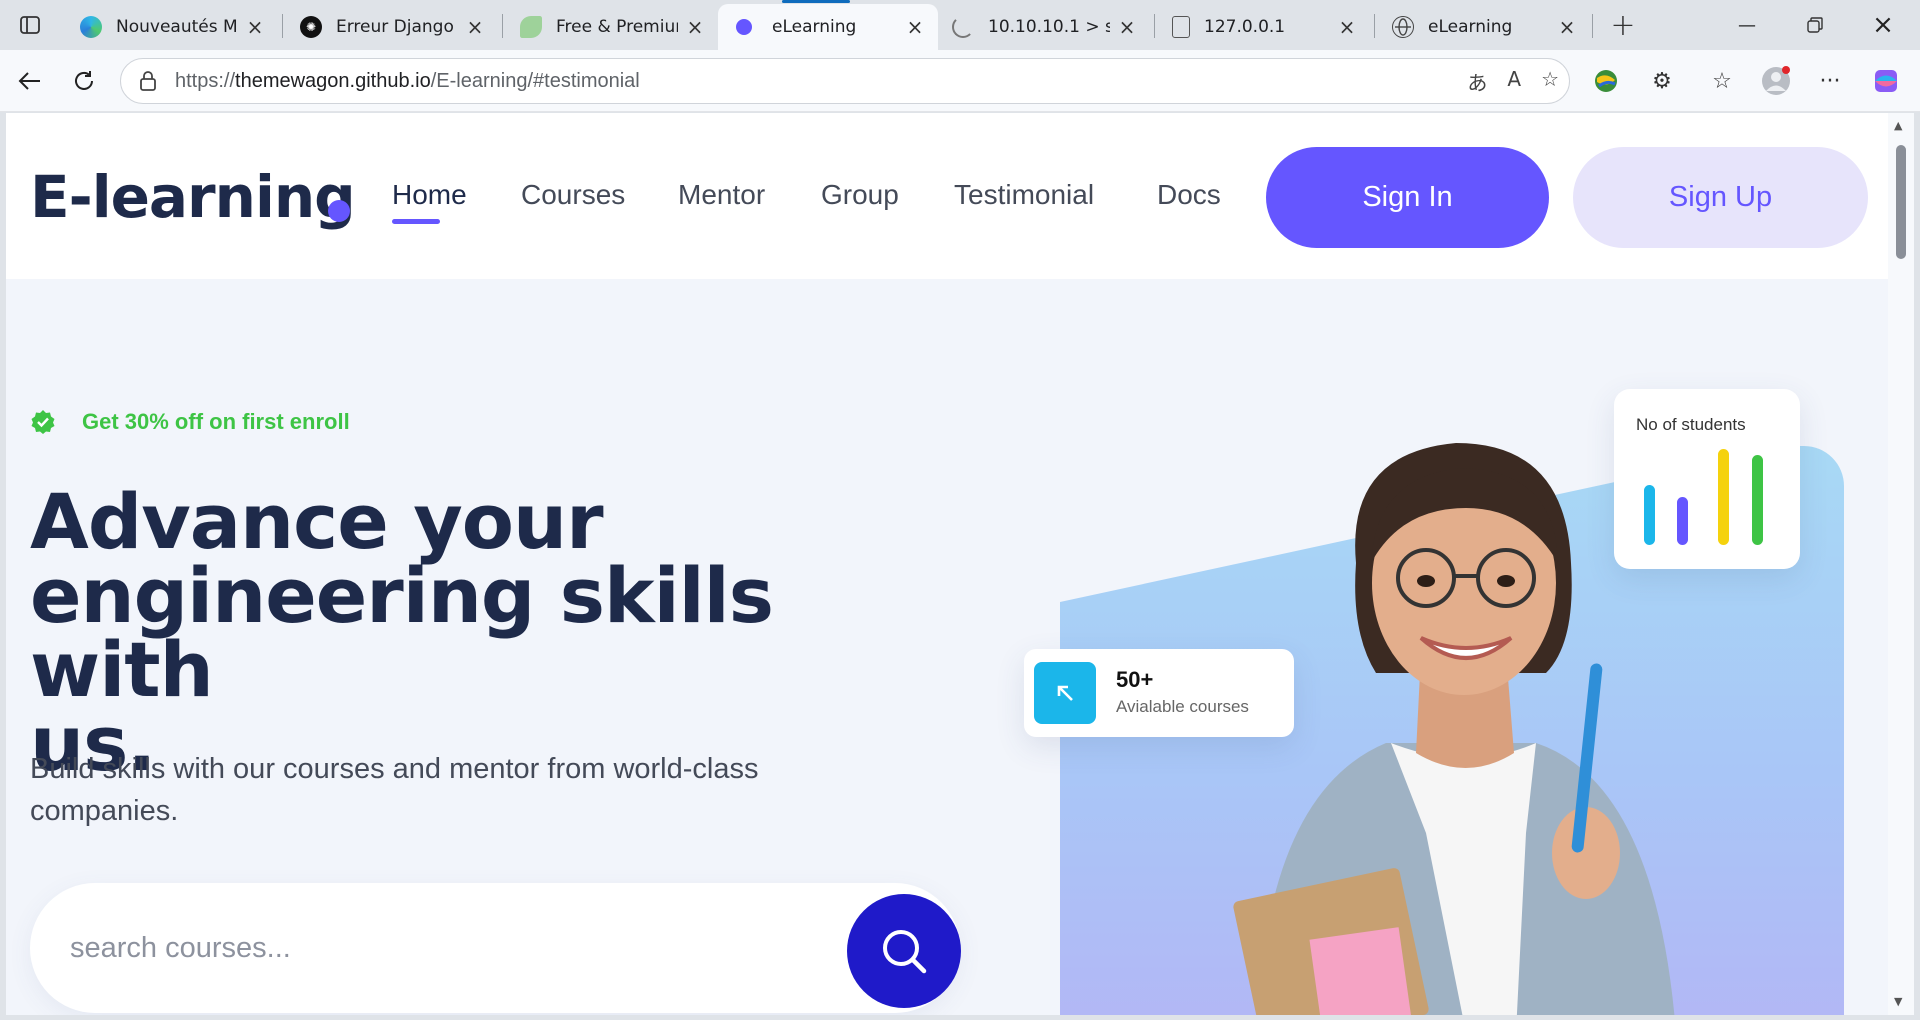 The height and width of the screenshot is (1020, 1920). I want to click on favorite-star-icon: ☆, so click(1550, 81).